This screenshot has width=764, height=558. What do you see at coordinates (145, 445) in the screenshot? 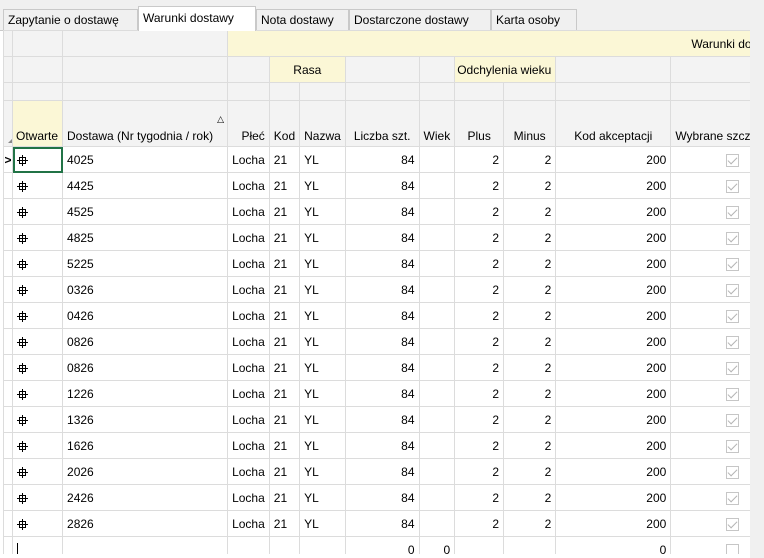
I see `cell-dostawa: 1626` at bounding box center [145, 445].